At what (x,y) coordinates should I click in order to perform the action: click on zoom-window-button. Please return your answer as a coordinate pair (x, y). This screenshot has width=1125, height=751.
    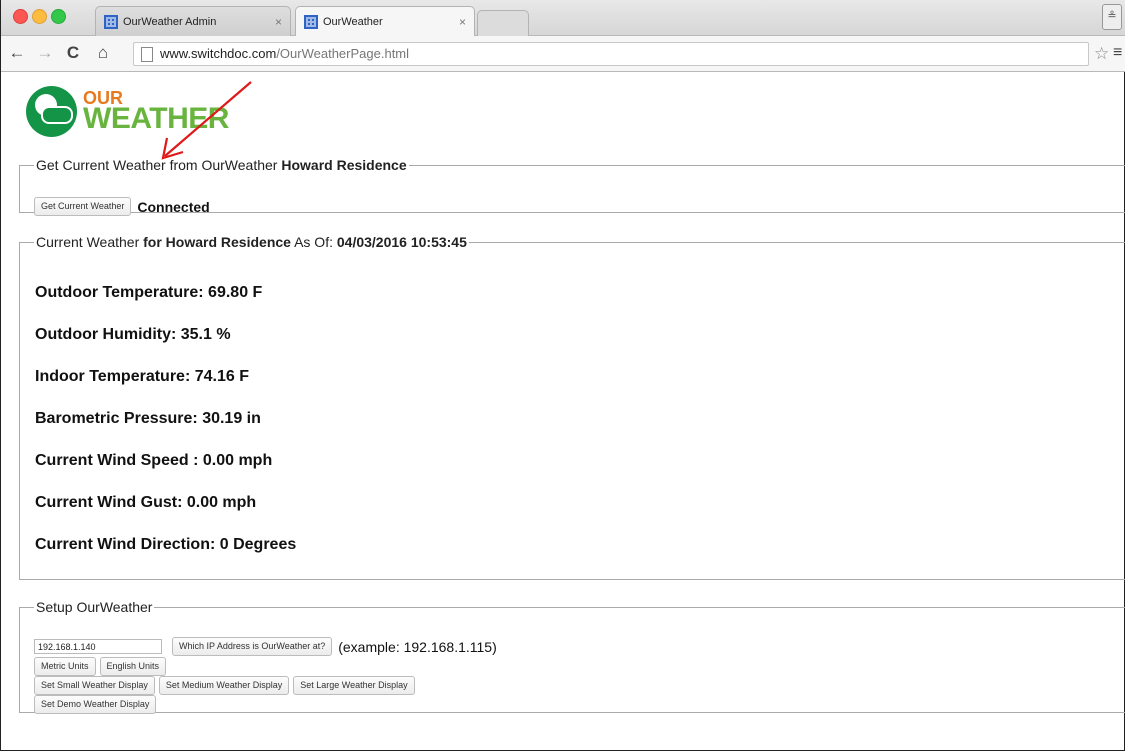
    Looking at the image, I should click on (58, 16).